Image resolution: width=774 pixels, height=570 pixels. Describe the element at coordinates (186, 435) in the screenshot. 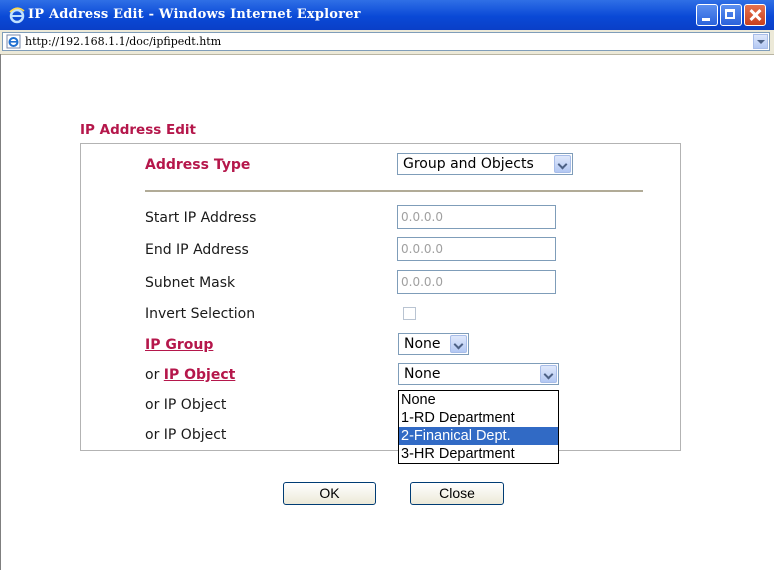

I see `ip-object-3-label: or IP Object` at that location.